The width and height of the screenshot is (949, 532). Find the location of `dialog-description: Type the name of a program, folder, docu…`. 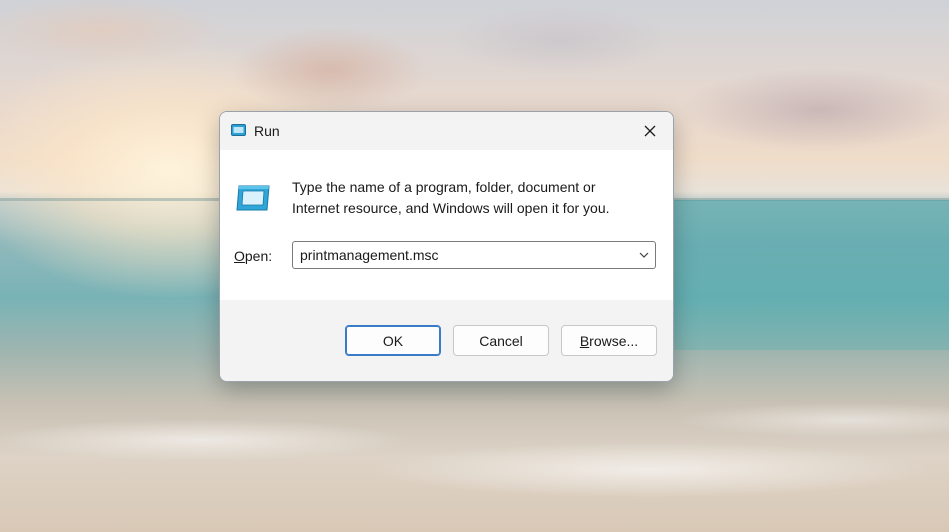

dialog-description: Type the name of a program, folder, docu… is located at coordinates (472, 198).